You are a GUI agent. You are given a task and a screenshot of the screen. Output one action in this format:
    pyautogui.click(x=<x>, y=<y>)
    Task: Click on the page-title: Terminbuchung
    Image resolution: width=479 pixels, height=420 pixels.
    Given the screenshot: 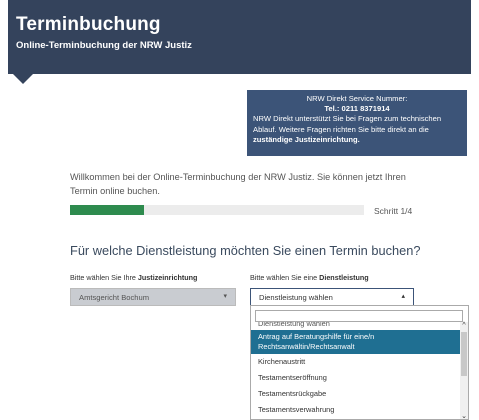 What is the action you would take?
    pyautogui.click(x=88, y=24)
    